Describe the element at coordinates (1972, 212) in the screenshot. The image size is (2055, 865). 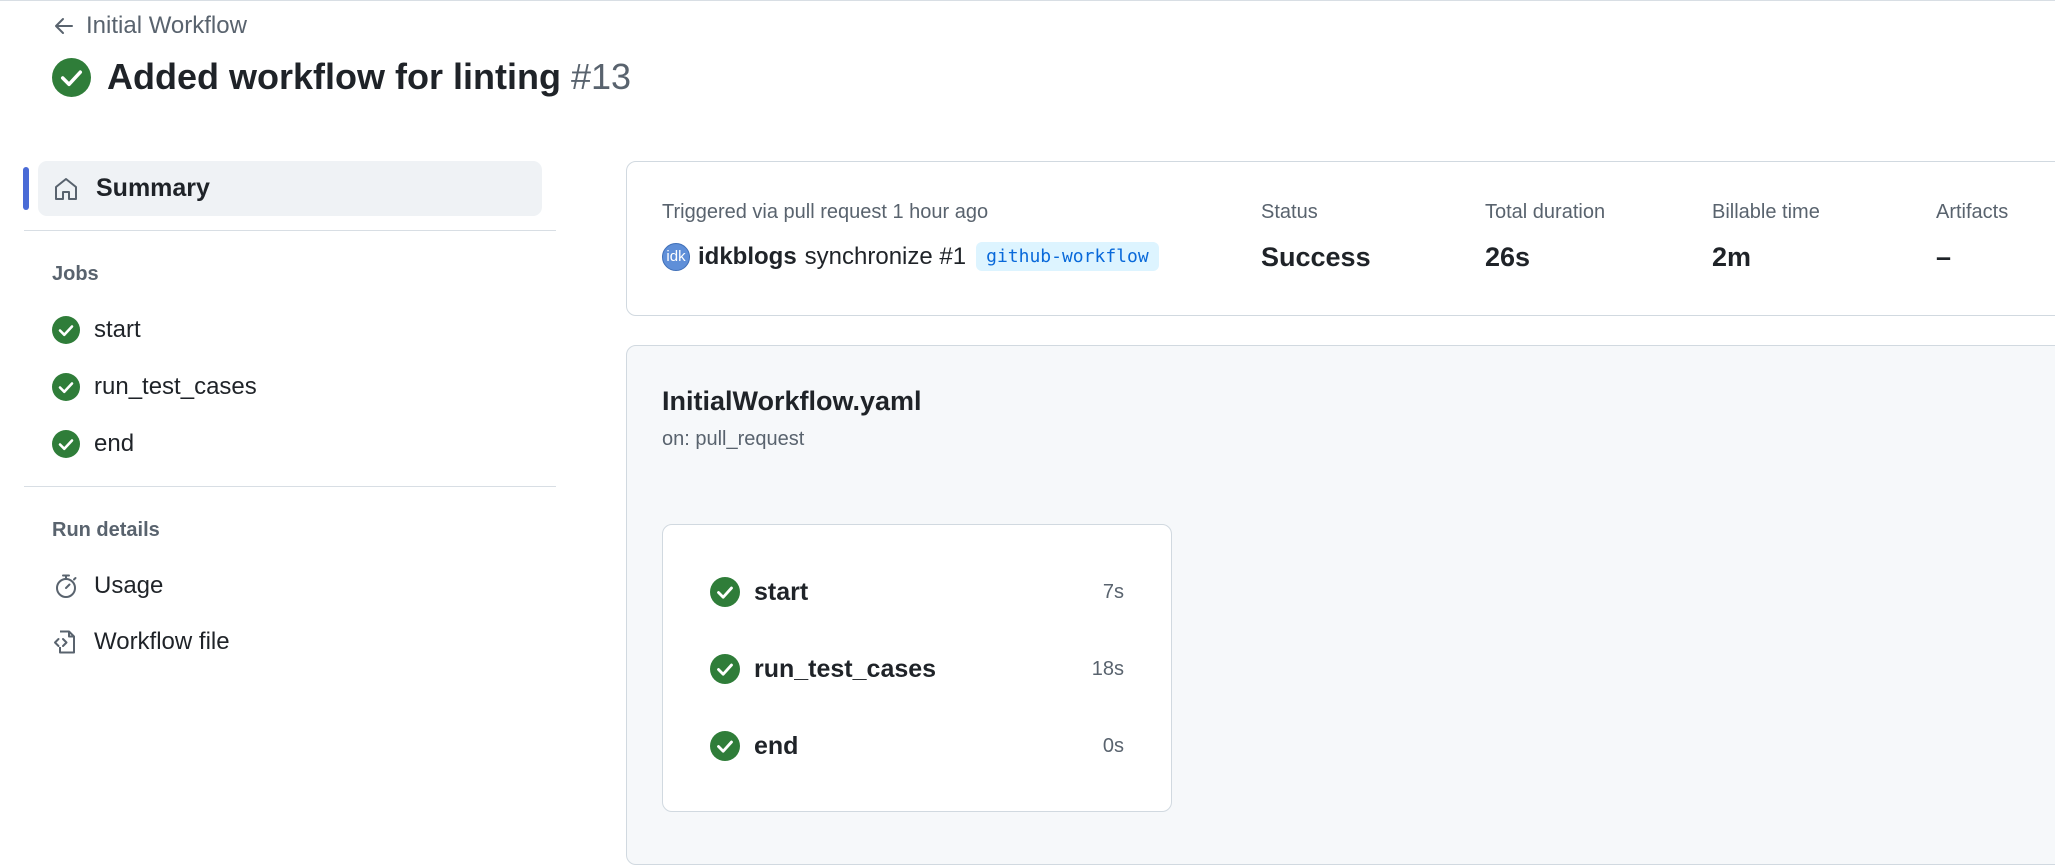
I see `artifacts-label: Artifacts` at that location.